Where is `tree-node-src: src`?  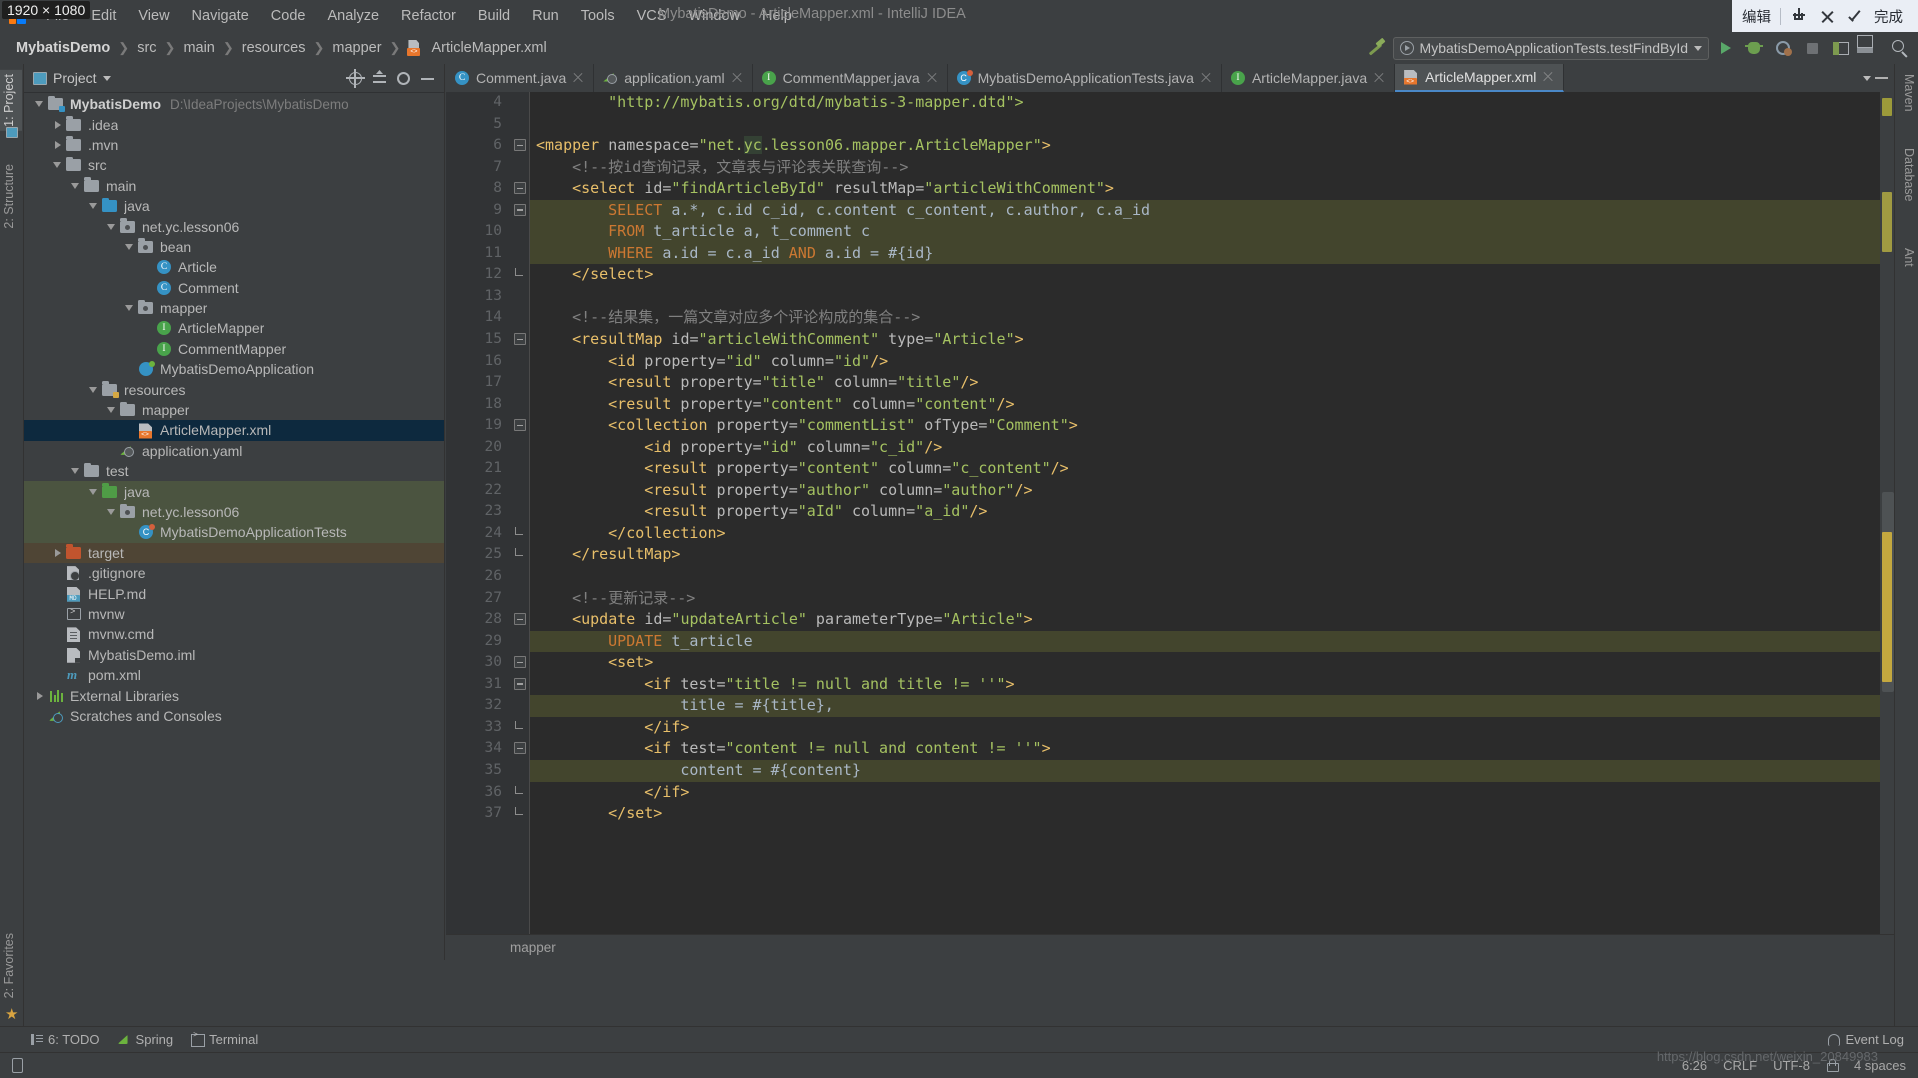
tree-node-src: src is located at coordinates (234, 165).